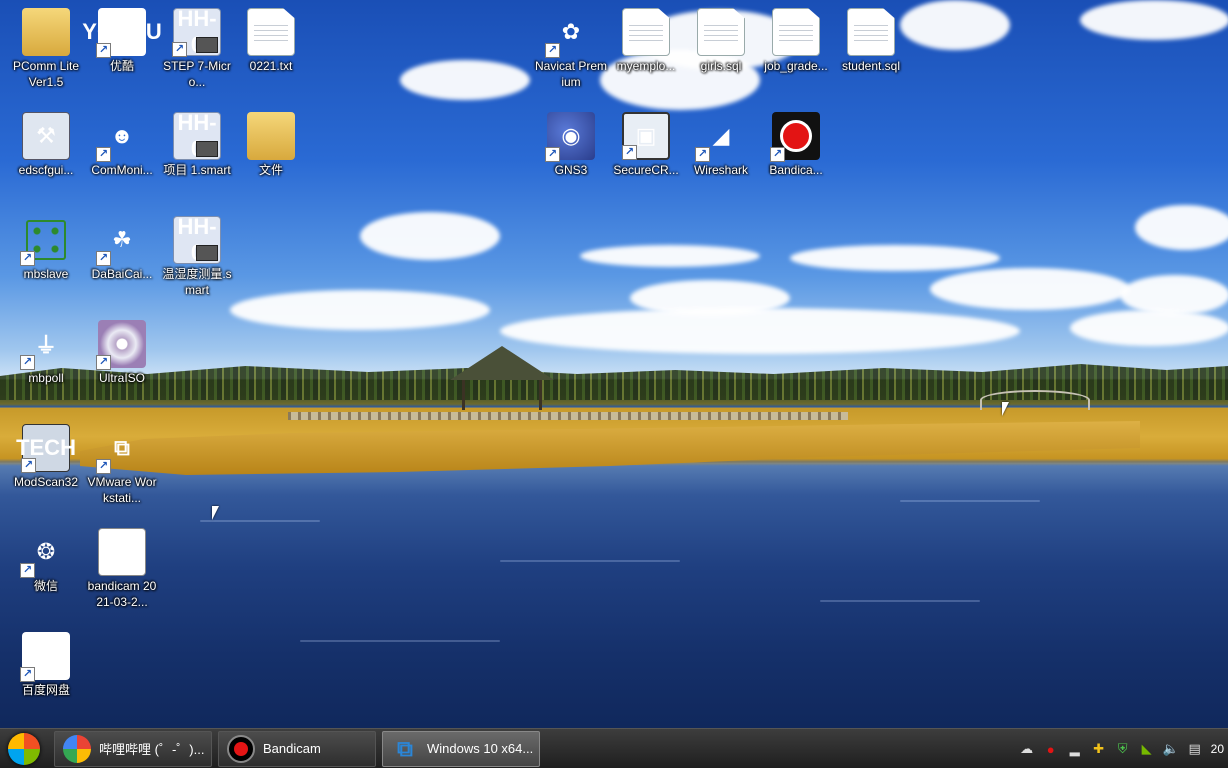 The width and height of the screenshot is (1228, 768). Describe the element at coordinates (1051, 749) in the screenshot. I see `record-icon: ●` at that location.